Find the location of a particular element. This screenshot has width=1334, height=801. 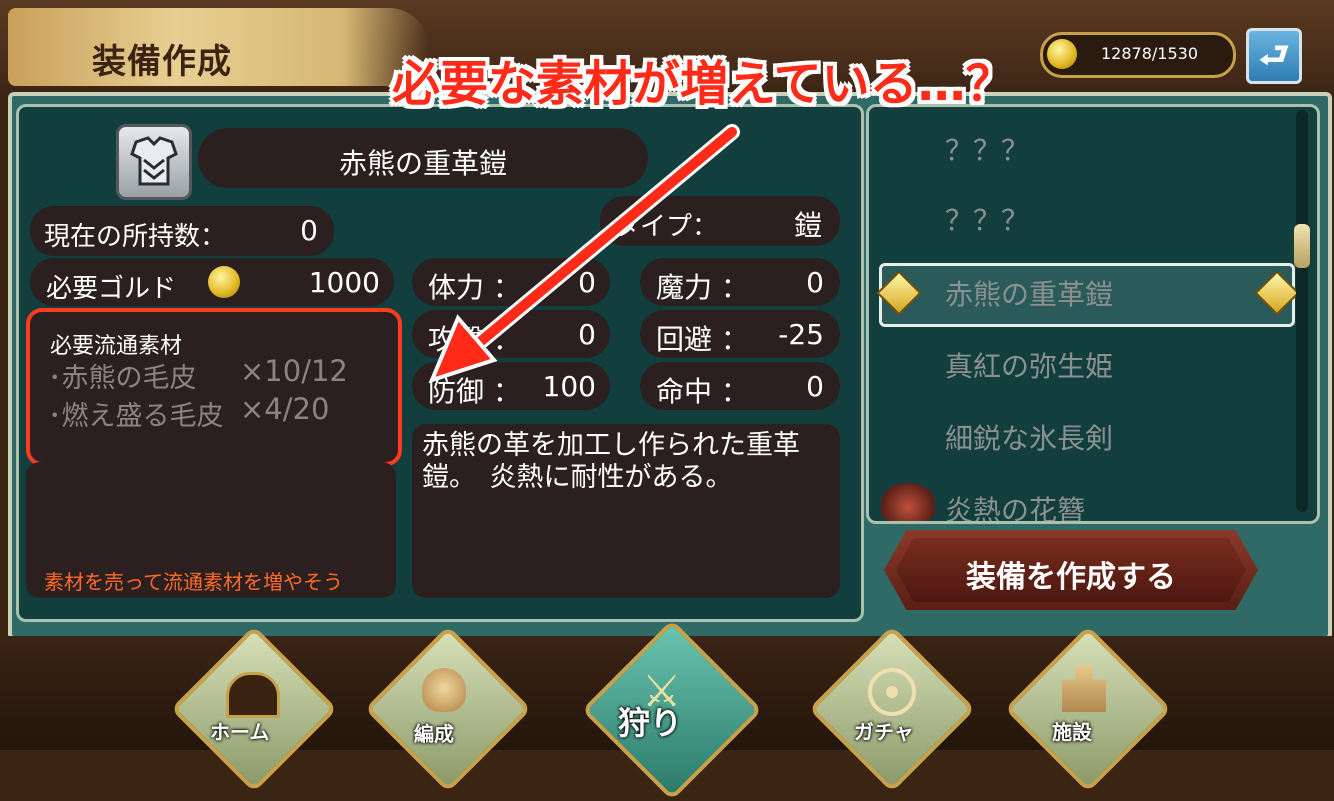

annotation-arrow is located at coordinates (584, 254).